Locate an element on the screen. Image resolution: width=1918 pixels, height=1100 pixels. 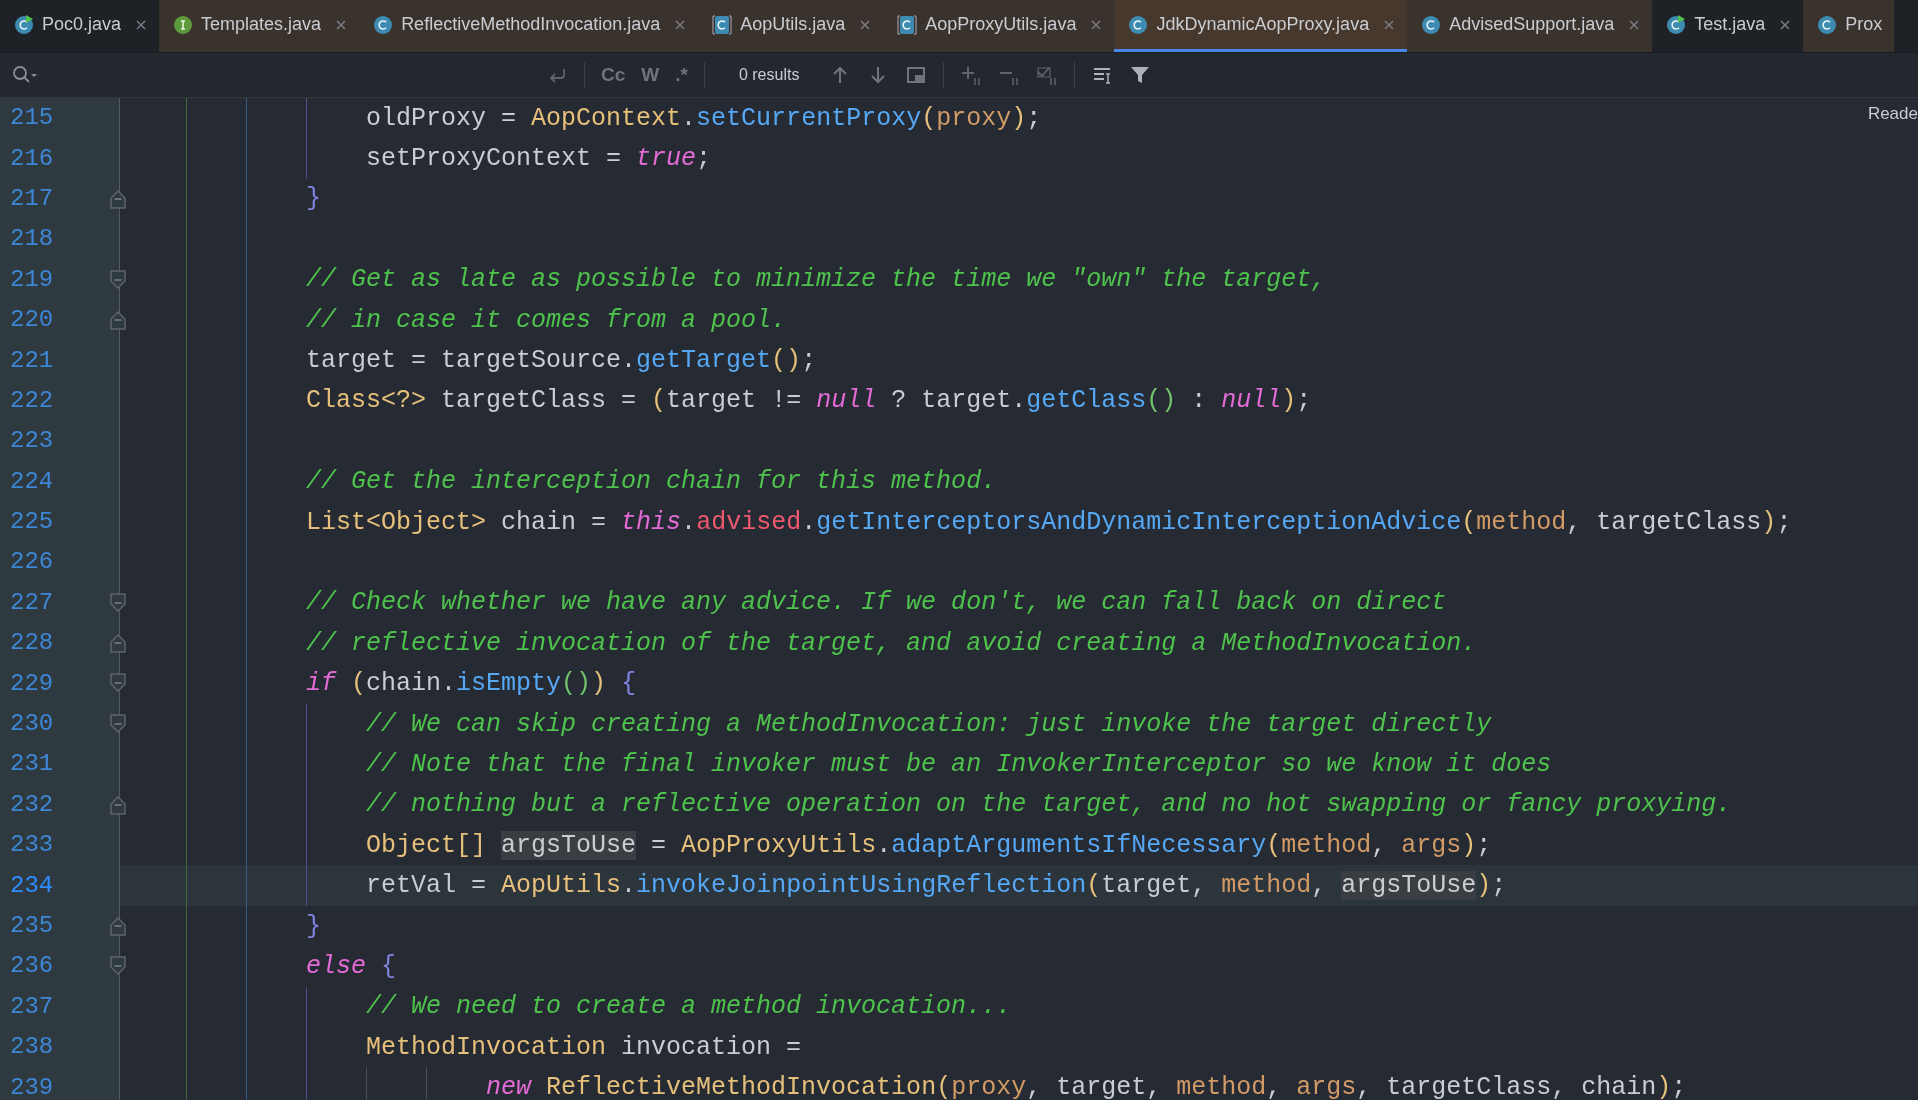
line-number: 233 is located at coordinates (32, 845).